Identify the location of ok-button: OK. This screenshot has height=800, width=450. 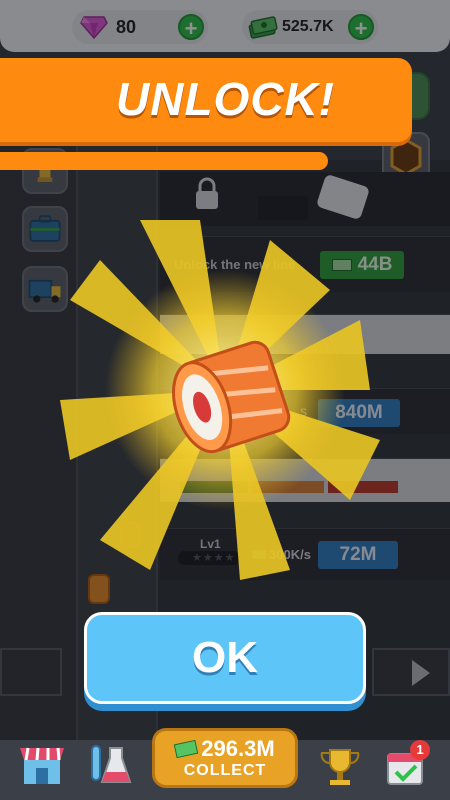
(225, 658).